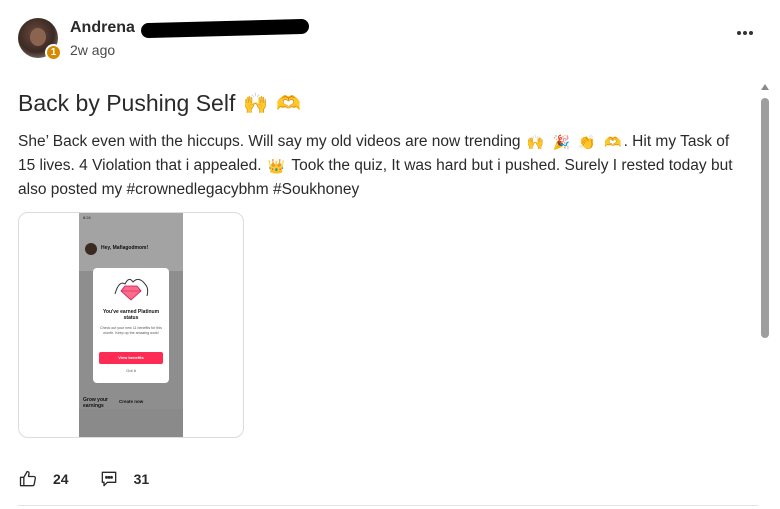 This screenshot has width=780, height=509. Describe the element at coordinates (87, 217) in the screenshot. I see `phone-status-time: 8:24` at that location.